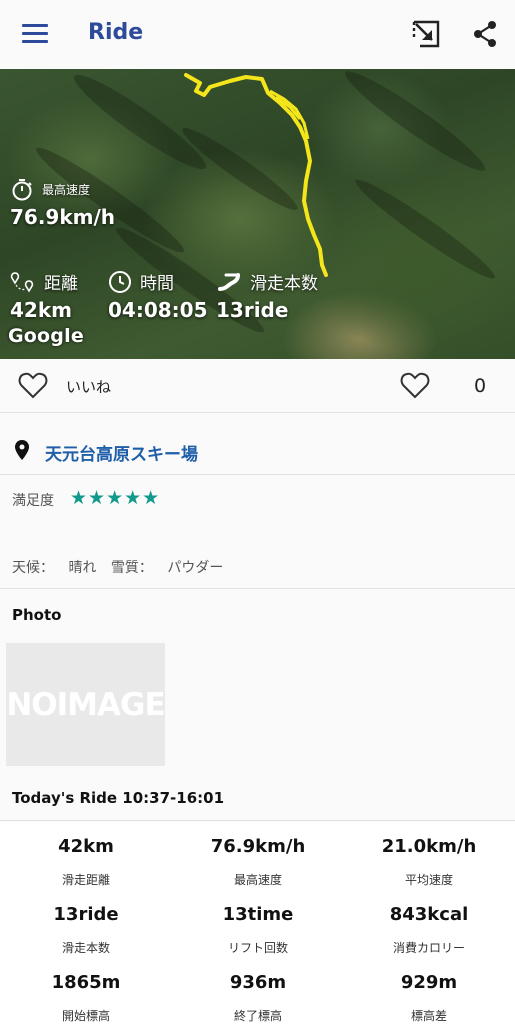 This screenshot has width=515, height=1024. Describe the element at coordinates (86, 862) in the screenshot. I see `stat-distance: 42km 滑走距離` at that location.